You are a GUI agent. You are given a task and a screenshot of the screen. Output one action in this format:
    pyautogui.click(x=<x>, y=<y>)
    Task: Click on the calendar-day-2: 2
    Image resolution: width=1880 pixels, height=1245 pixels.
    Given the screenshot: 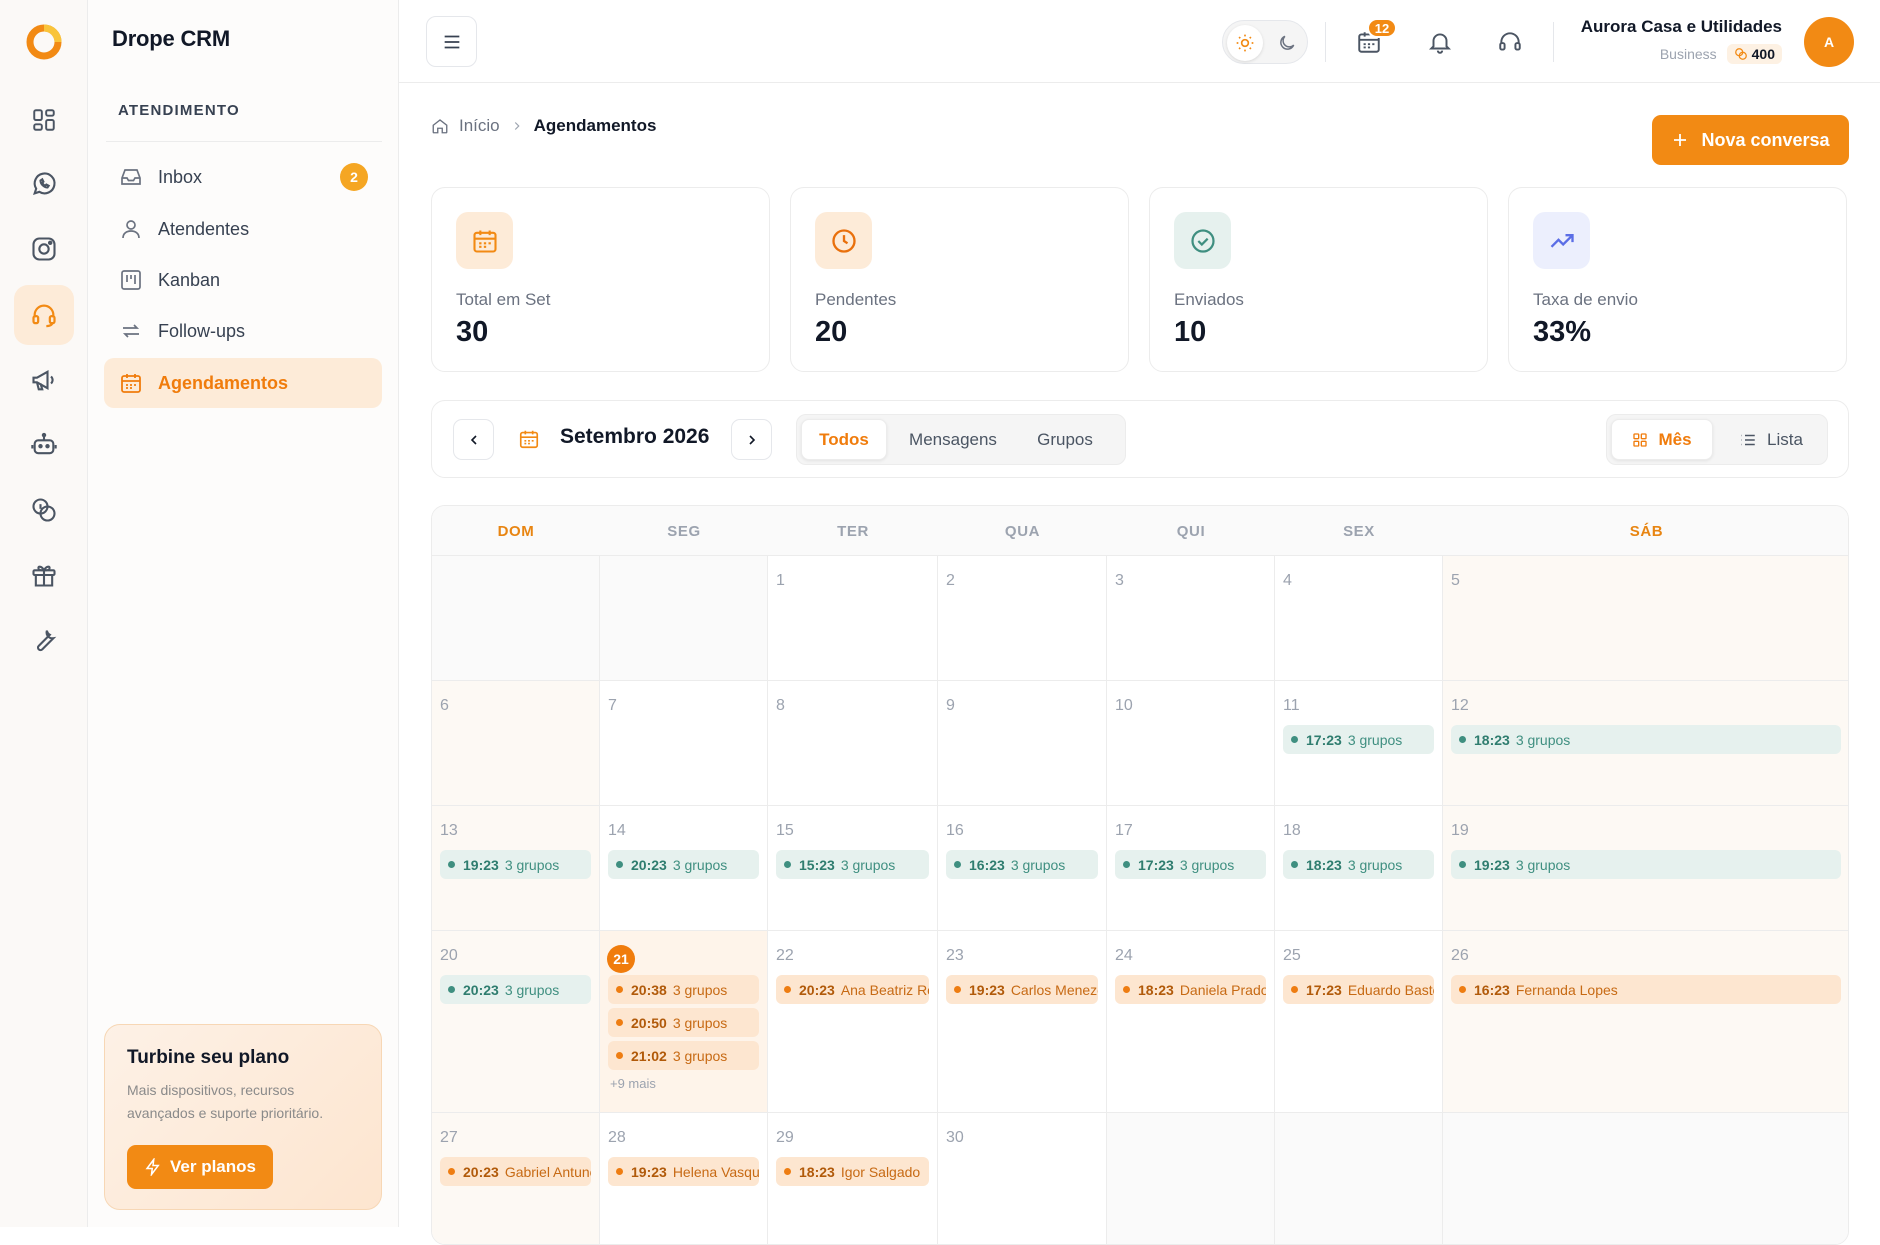 What is the action you would take?
    pyautogui.click(x=1022, y=618)
    